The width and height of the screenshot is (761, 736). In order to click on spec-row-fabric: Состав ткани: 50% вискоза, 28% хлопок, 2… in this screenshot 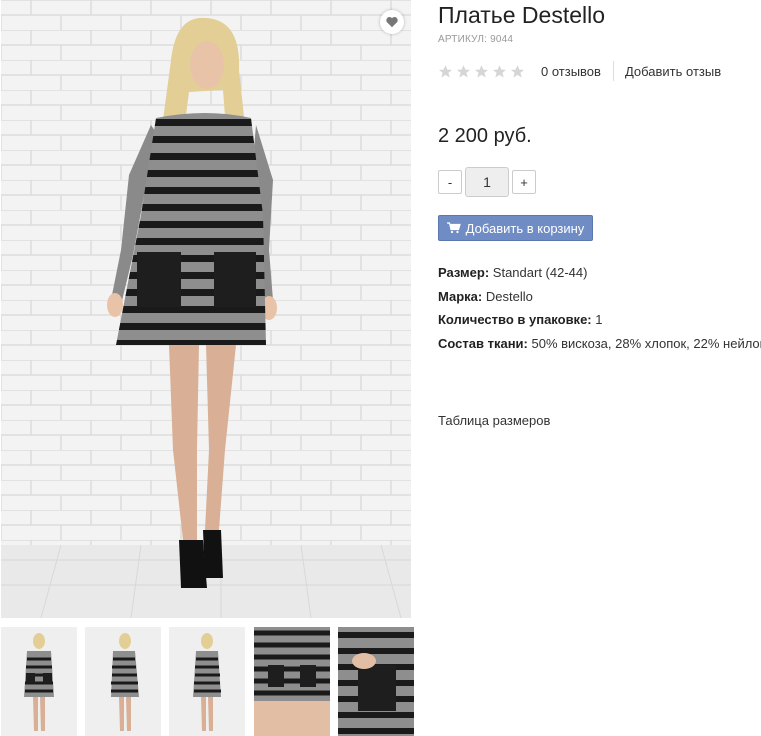, I will do `click(599, 348)`.